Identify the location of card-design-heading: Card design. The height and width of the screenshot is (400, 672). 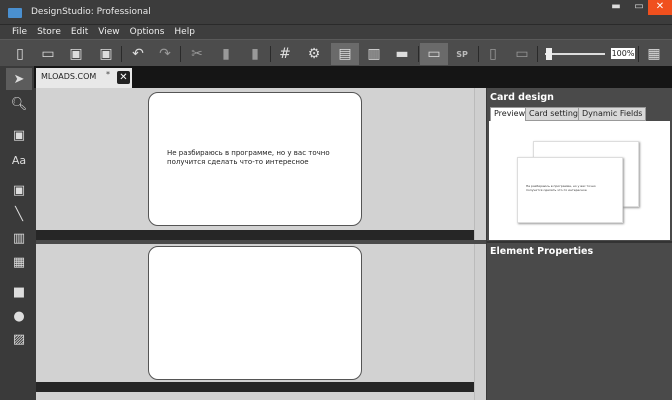
(522, 97).